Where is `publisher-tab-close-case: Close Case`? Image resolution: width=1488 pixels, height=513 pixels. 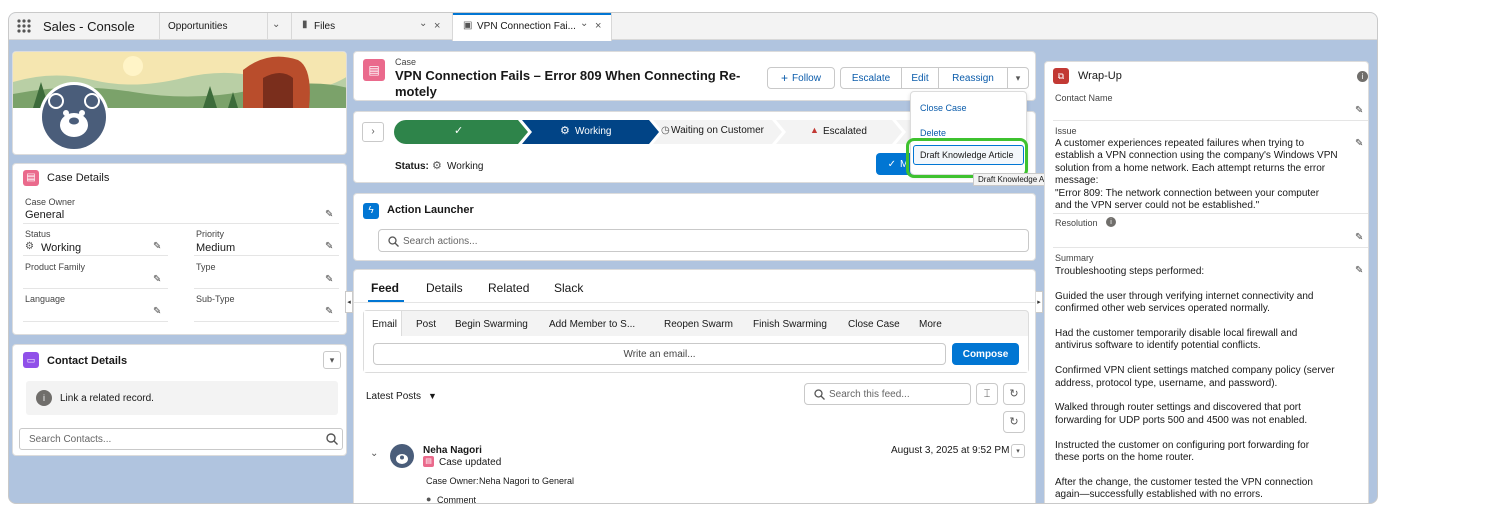
publisher-tab-close-case: Close Case is located at coordinates (874, 324).